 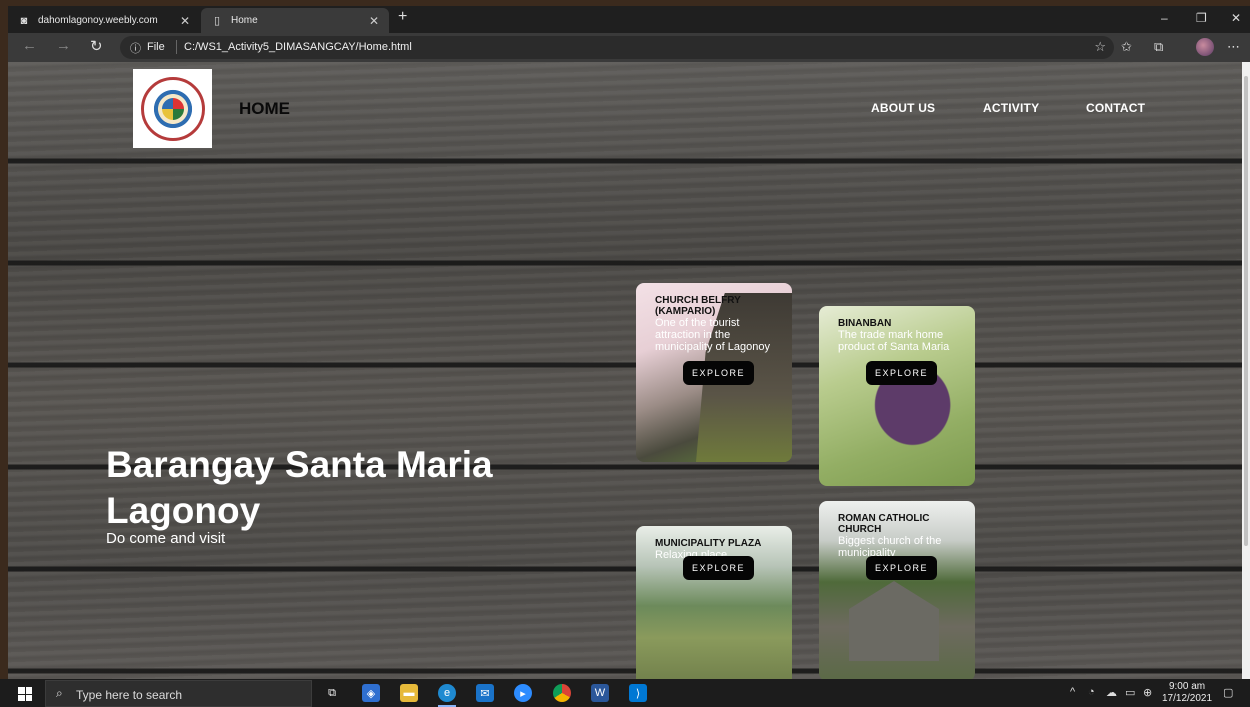 I want to click on onedrive-icon: ☁, so click(x=1111, y=692).